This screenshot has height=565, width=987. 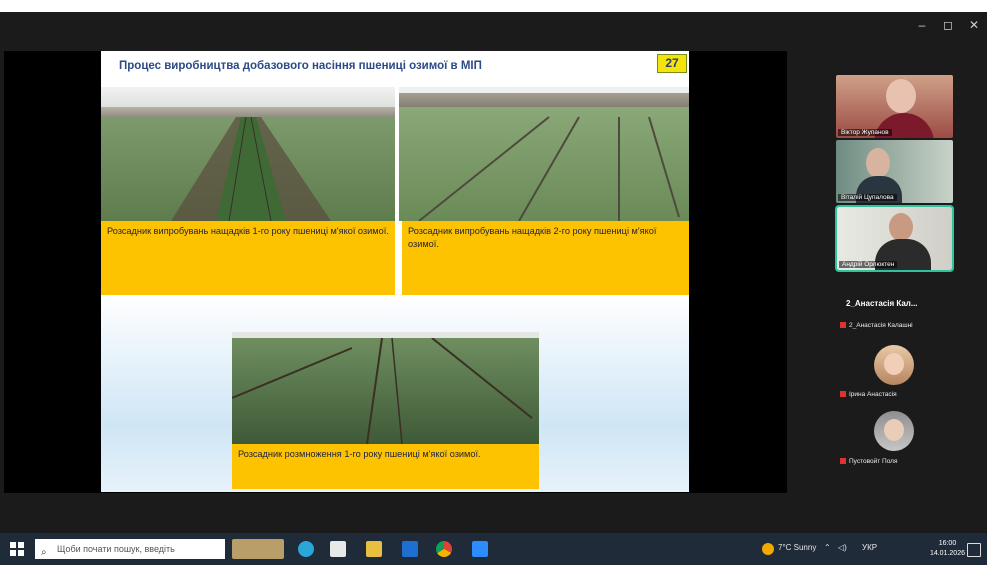 What do you see at coordinates (338, 549) in the screenshot?
I see `store-icon` at bounding box center [338, 549].